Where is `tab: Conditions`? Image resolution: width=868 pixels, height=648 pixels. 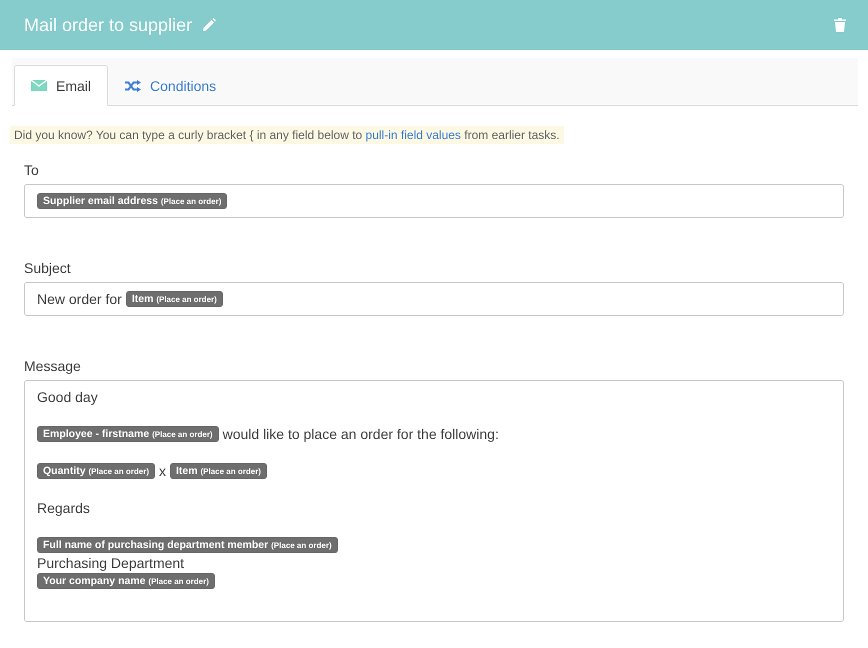 tab: Conditions is located at coordinates (171, 85).